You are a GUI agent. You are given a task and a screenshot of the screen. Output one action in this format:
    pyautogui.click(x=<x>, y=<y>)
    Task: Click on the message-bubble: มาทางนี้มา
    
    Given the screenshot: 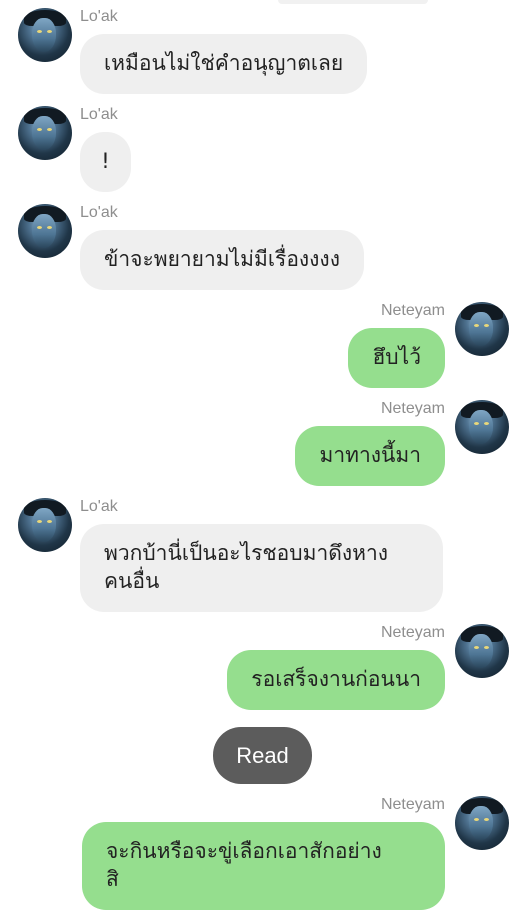 What is the action you would take?
    pyautogui.click(x=370, y=456)
    